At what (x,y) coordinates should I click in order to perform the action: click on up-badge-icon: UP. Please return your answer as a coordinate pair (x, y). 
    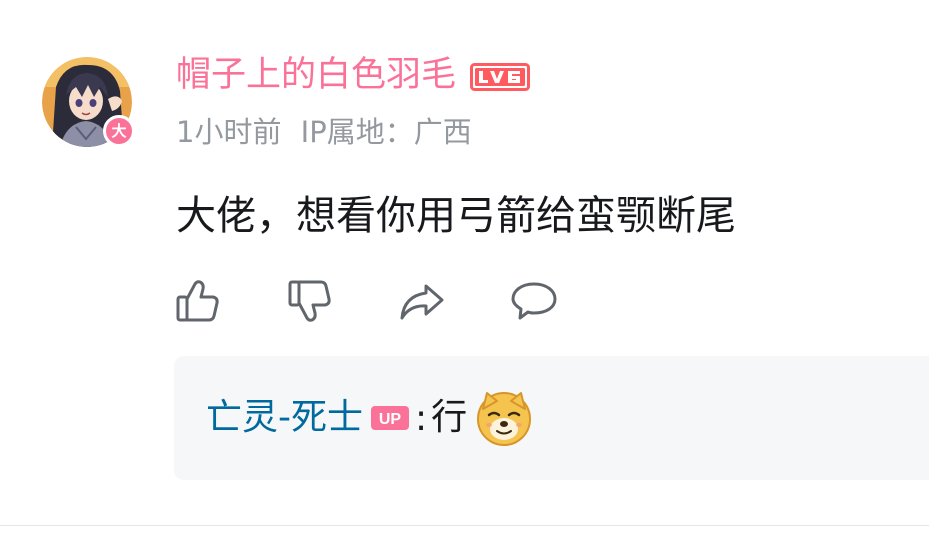
    Looking at the image, I should click on (390, 418).